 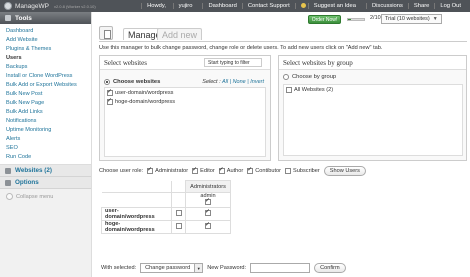 I want to click on options-icon, so click(x=8, y=182).